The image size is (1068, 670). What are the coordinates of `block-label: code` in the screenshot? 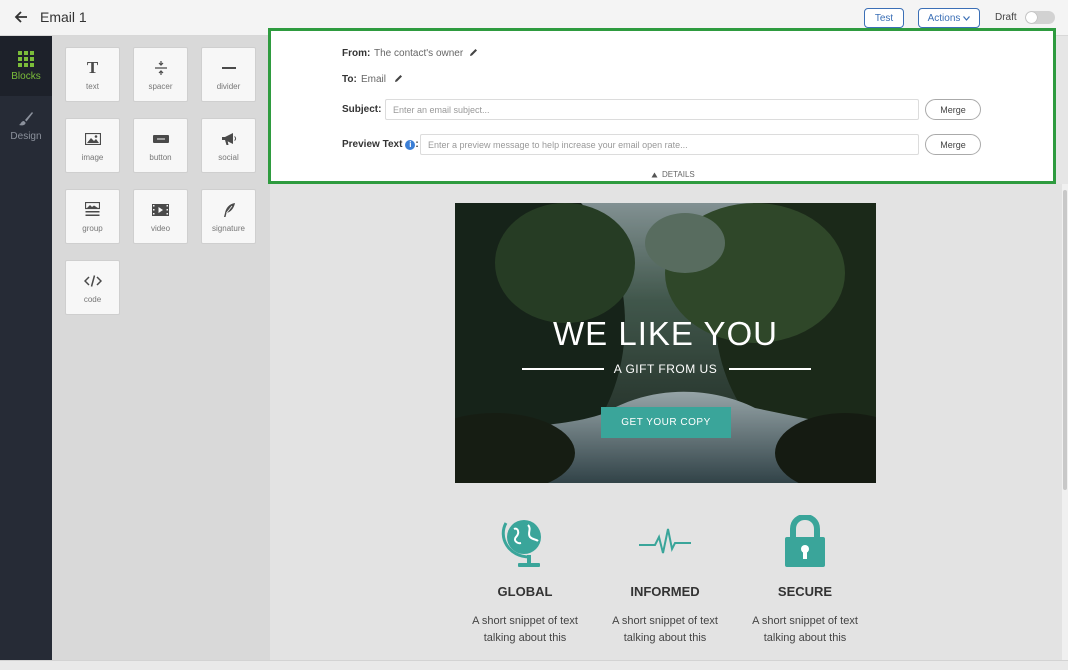 It's located at (92, 299).